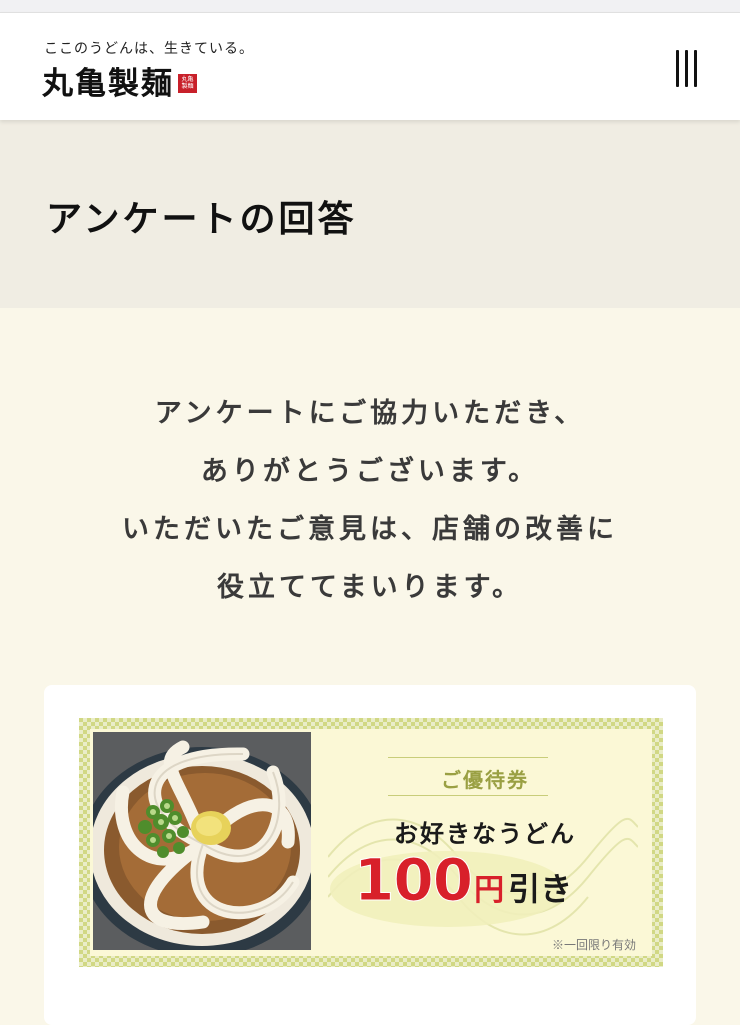 The width and height of the screenshot is (740, 1025). Describe the element at coordinates (108, 83) in the screenshot. I see `logo-text: 丸亀製麺` at that location.